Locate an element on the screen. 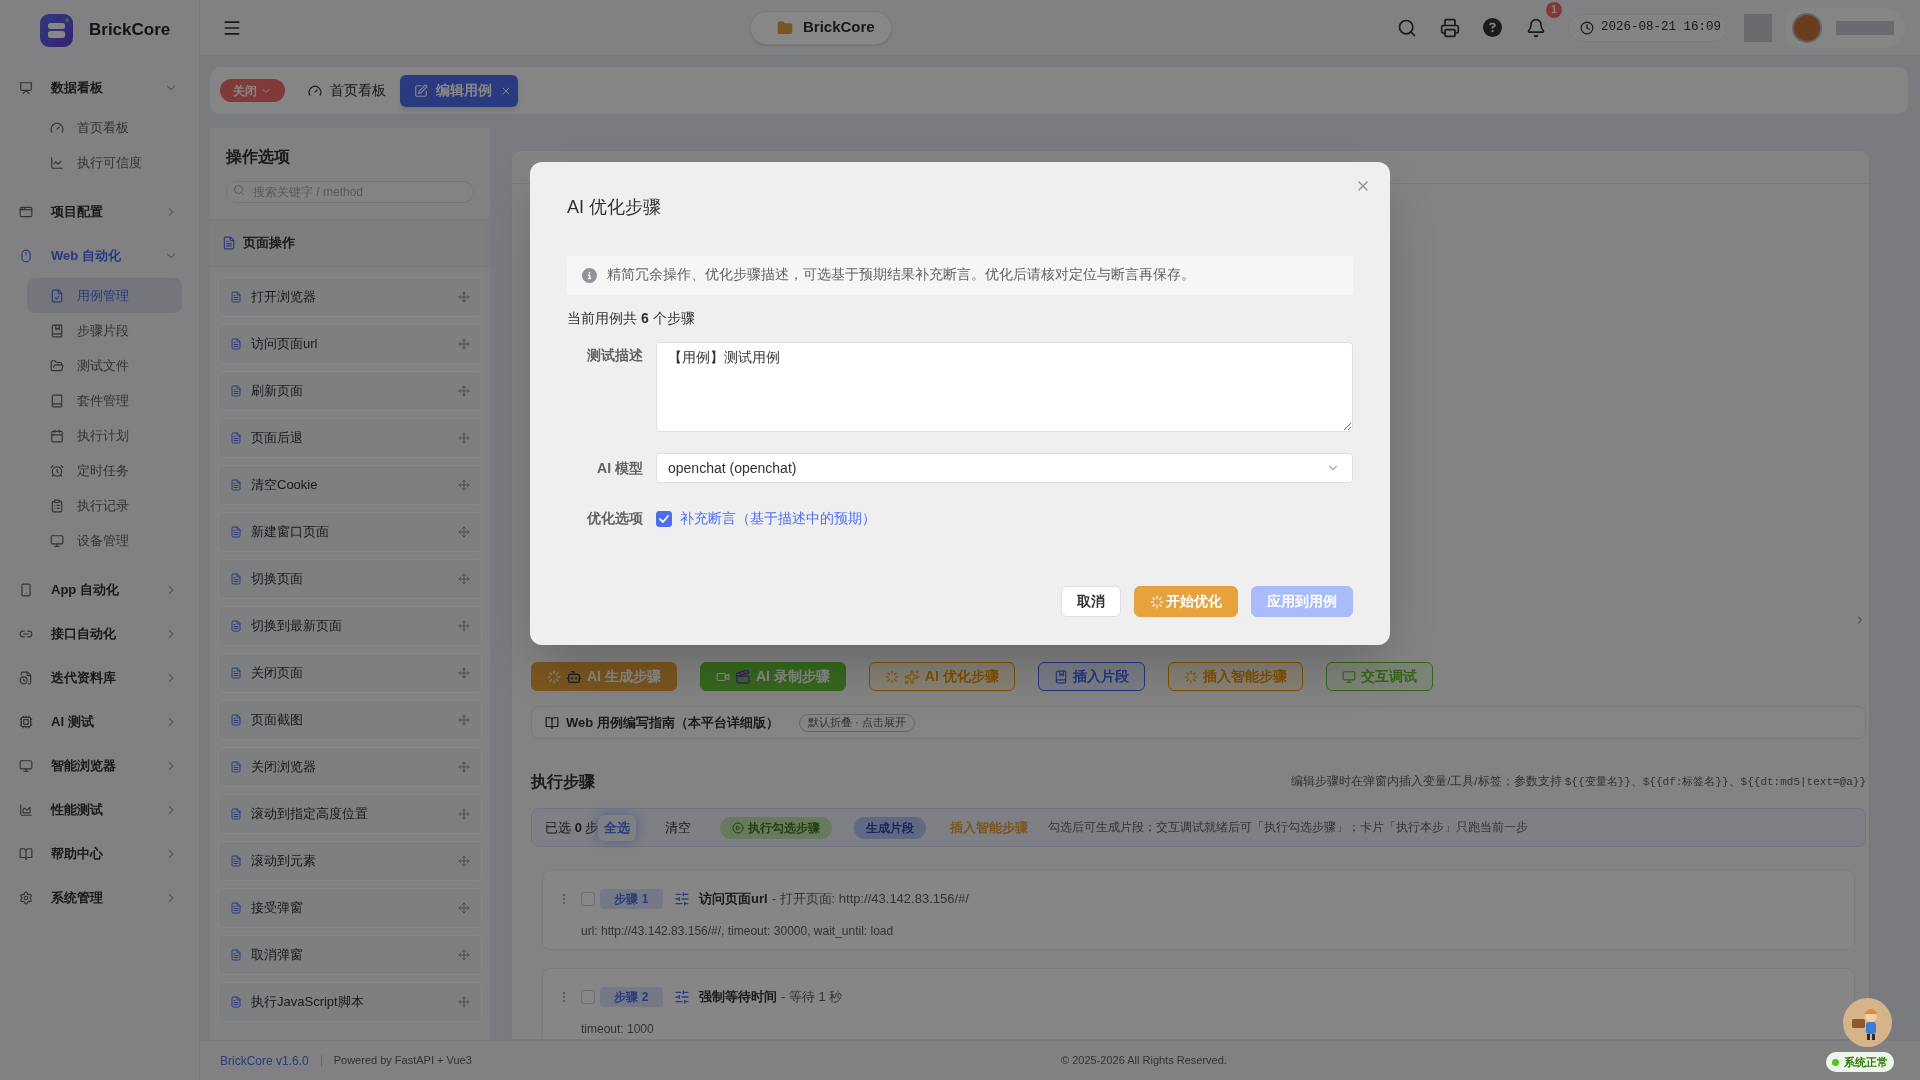  sidebar-group: 数据看板 is located at coordinates (99, 88).